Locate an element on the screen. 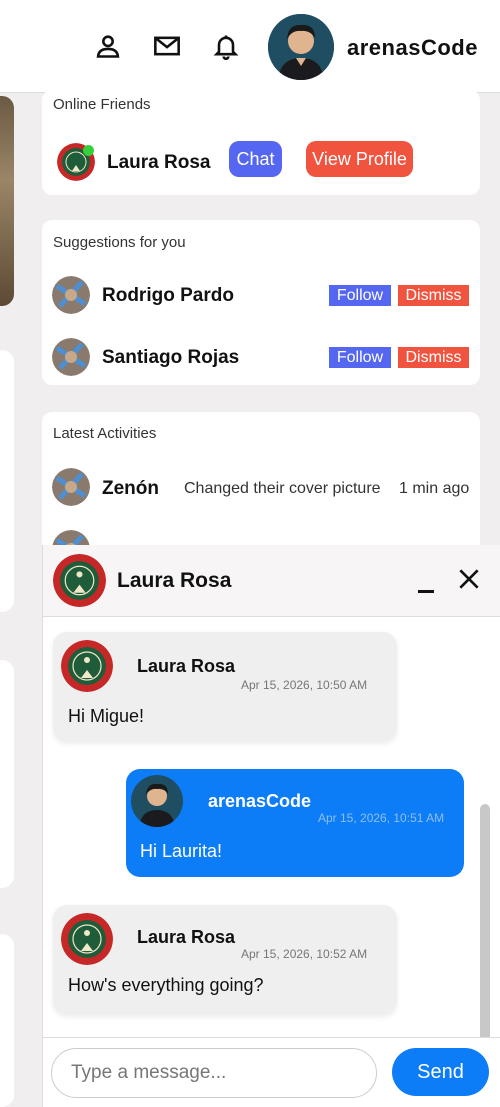 The image size is (500, 1107). top-header: arenasCode is located at coordinates (250, 46).